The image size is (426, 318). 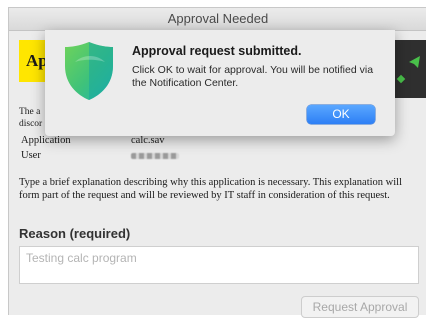 I want to click on application-row: Application calc.sav, so click(x=93, y=140).